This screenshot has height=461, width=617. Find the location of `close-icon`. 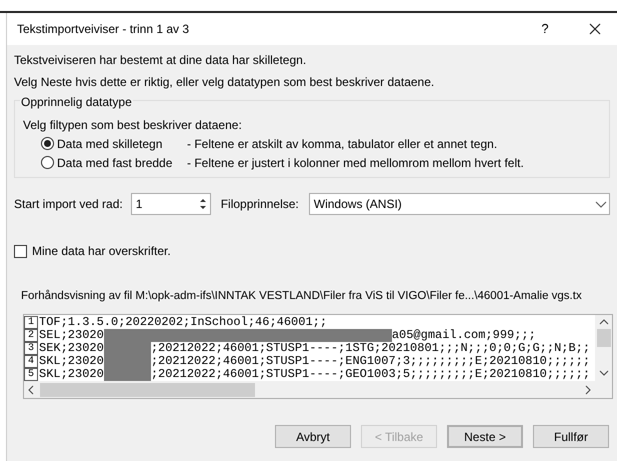

close-icon is located at coordinates (595, 29).